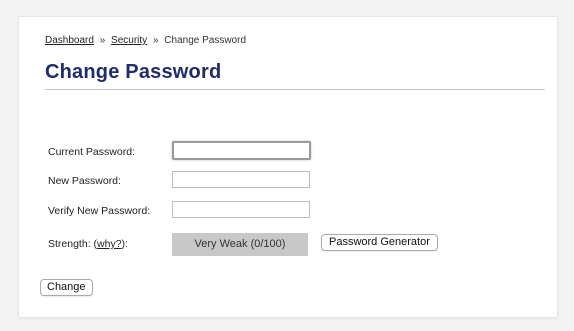 The image size is (574, 331). What do you see at coordinates (66, 287) in the screenshot?
I see `change-button: Change` at bounding box center [66, 287].